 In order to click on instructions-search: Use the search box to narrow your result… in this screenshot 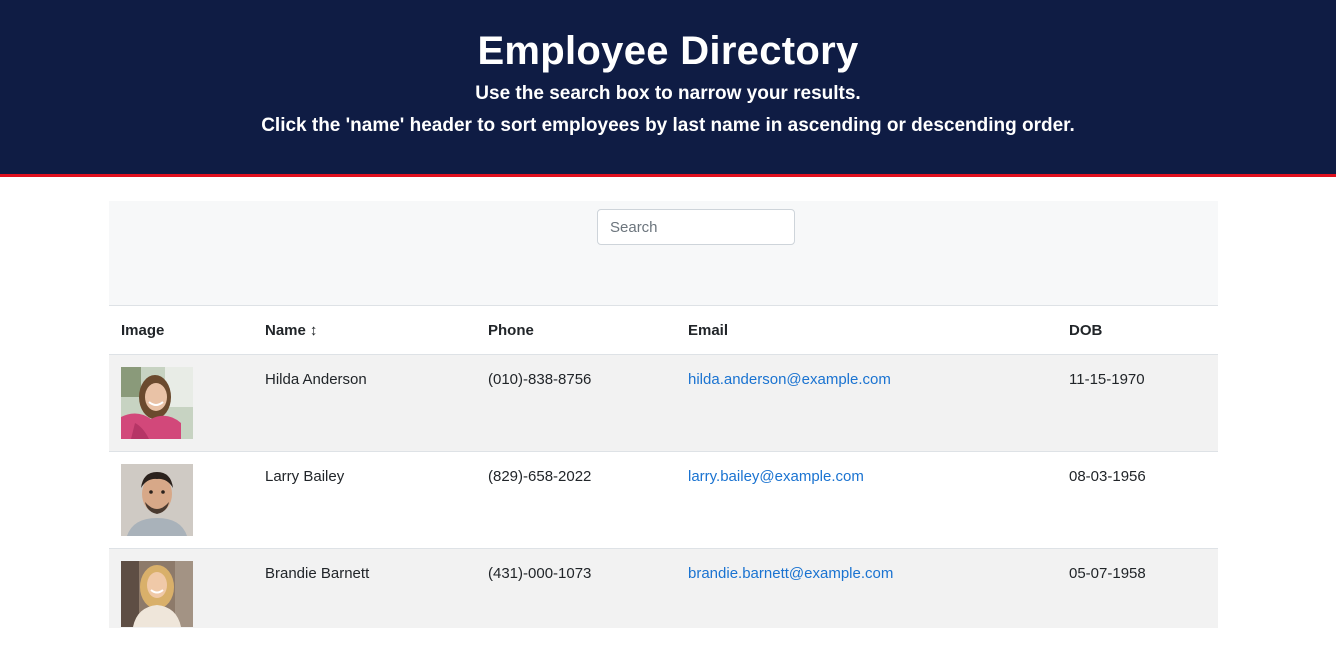, I will do `click(668, 93)`.